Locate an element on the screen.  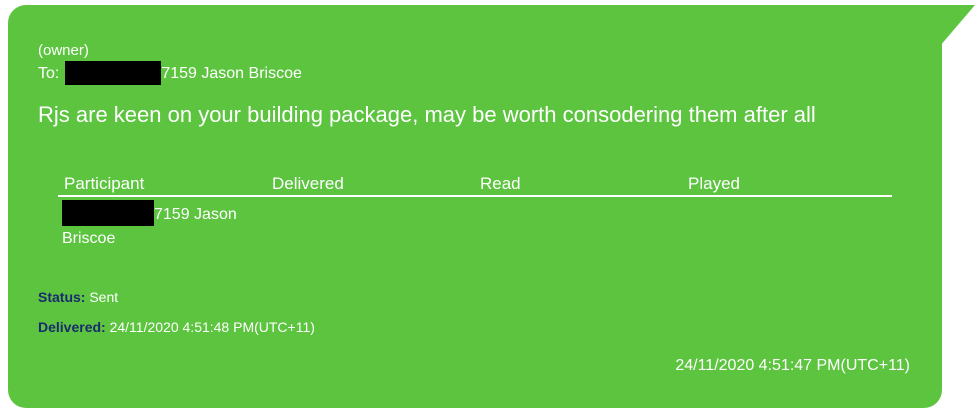
sender-label: (owner) is located at coordinates (63, 50).